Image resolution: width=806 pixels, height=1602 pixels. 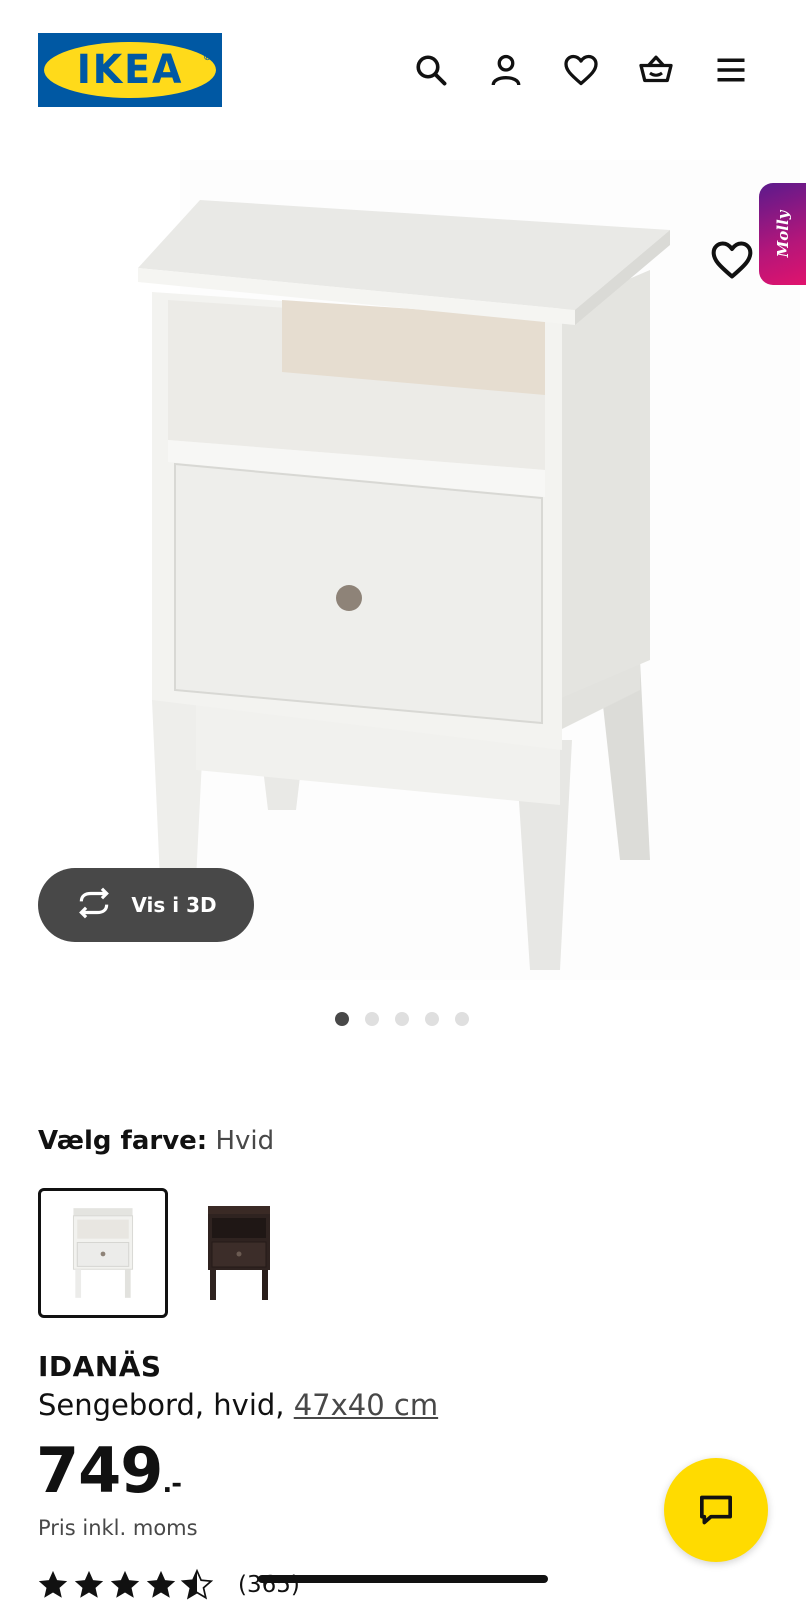 I want to click on basket-icon, so click(x=656, y=70).